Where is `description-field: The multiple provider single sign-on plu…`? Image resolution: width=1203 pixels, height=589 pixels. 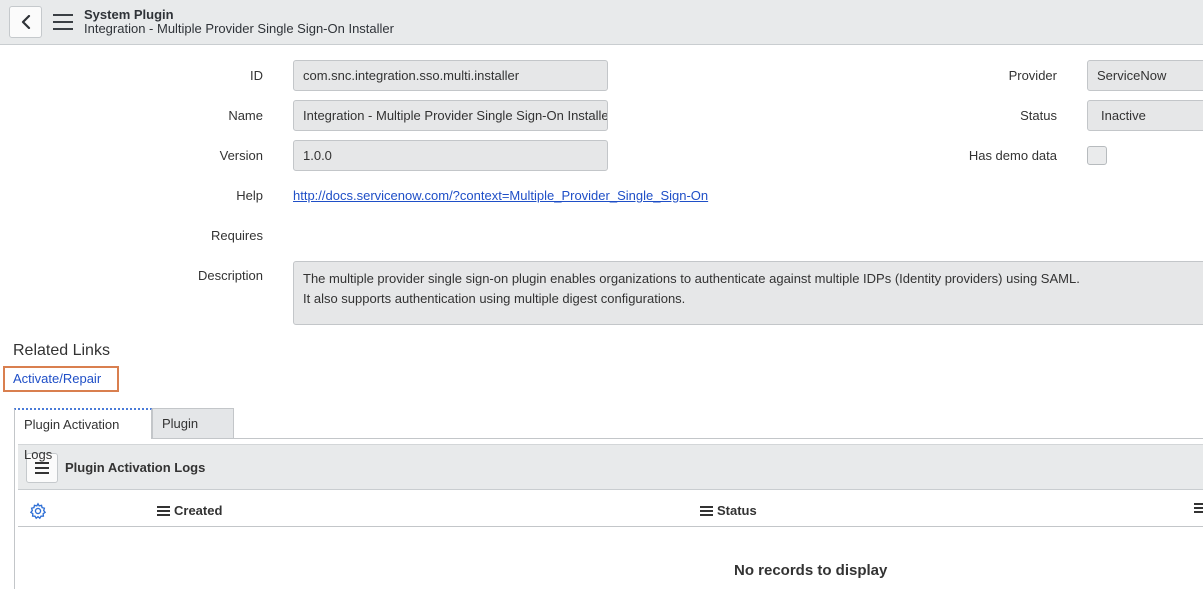
description-field: The multiple provider single sign-on plu… is located at coordinates (748, 293).